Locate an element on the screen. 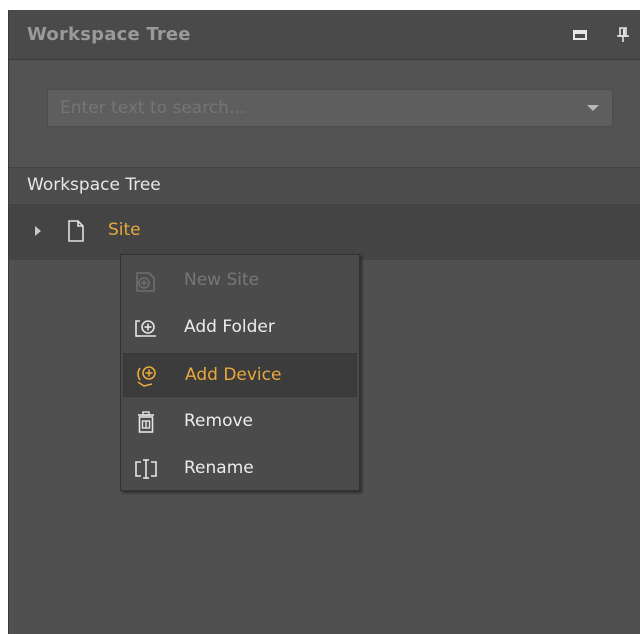  menu-item-label: Add Folder is located at coordinates (229, 327).